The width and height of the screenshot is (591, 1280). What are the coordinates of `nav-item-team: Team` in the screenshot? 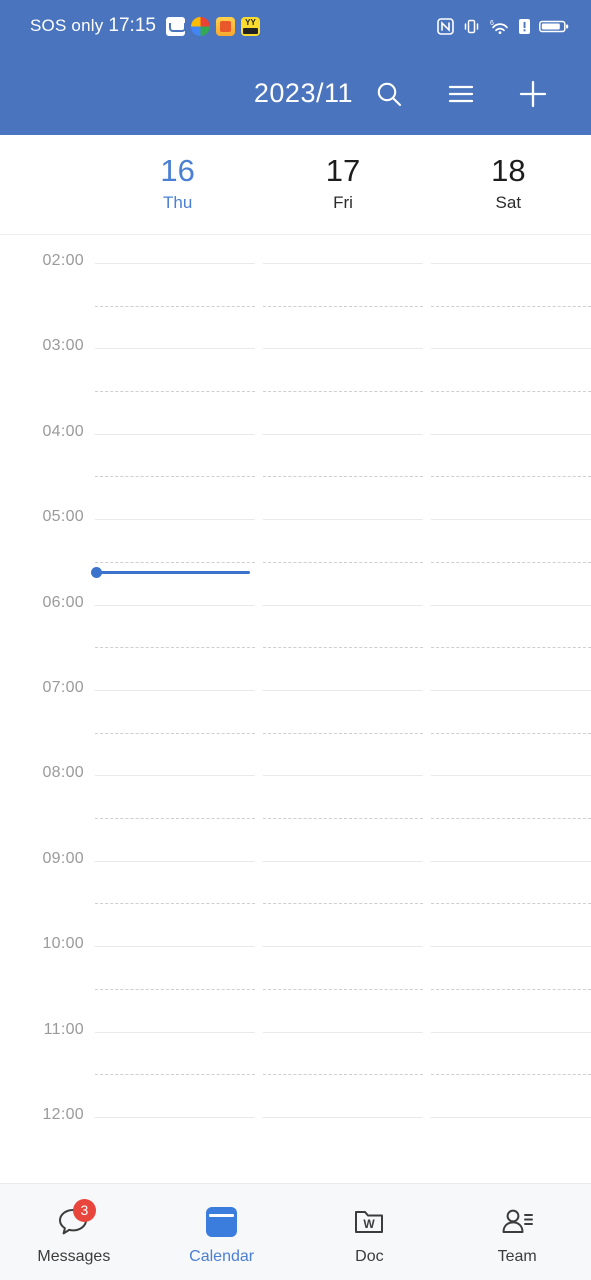 It's located at (517, 1232).